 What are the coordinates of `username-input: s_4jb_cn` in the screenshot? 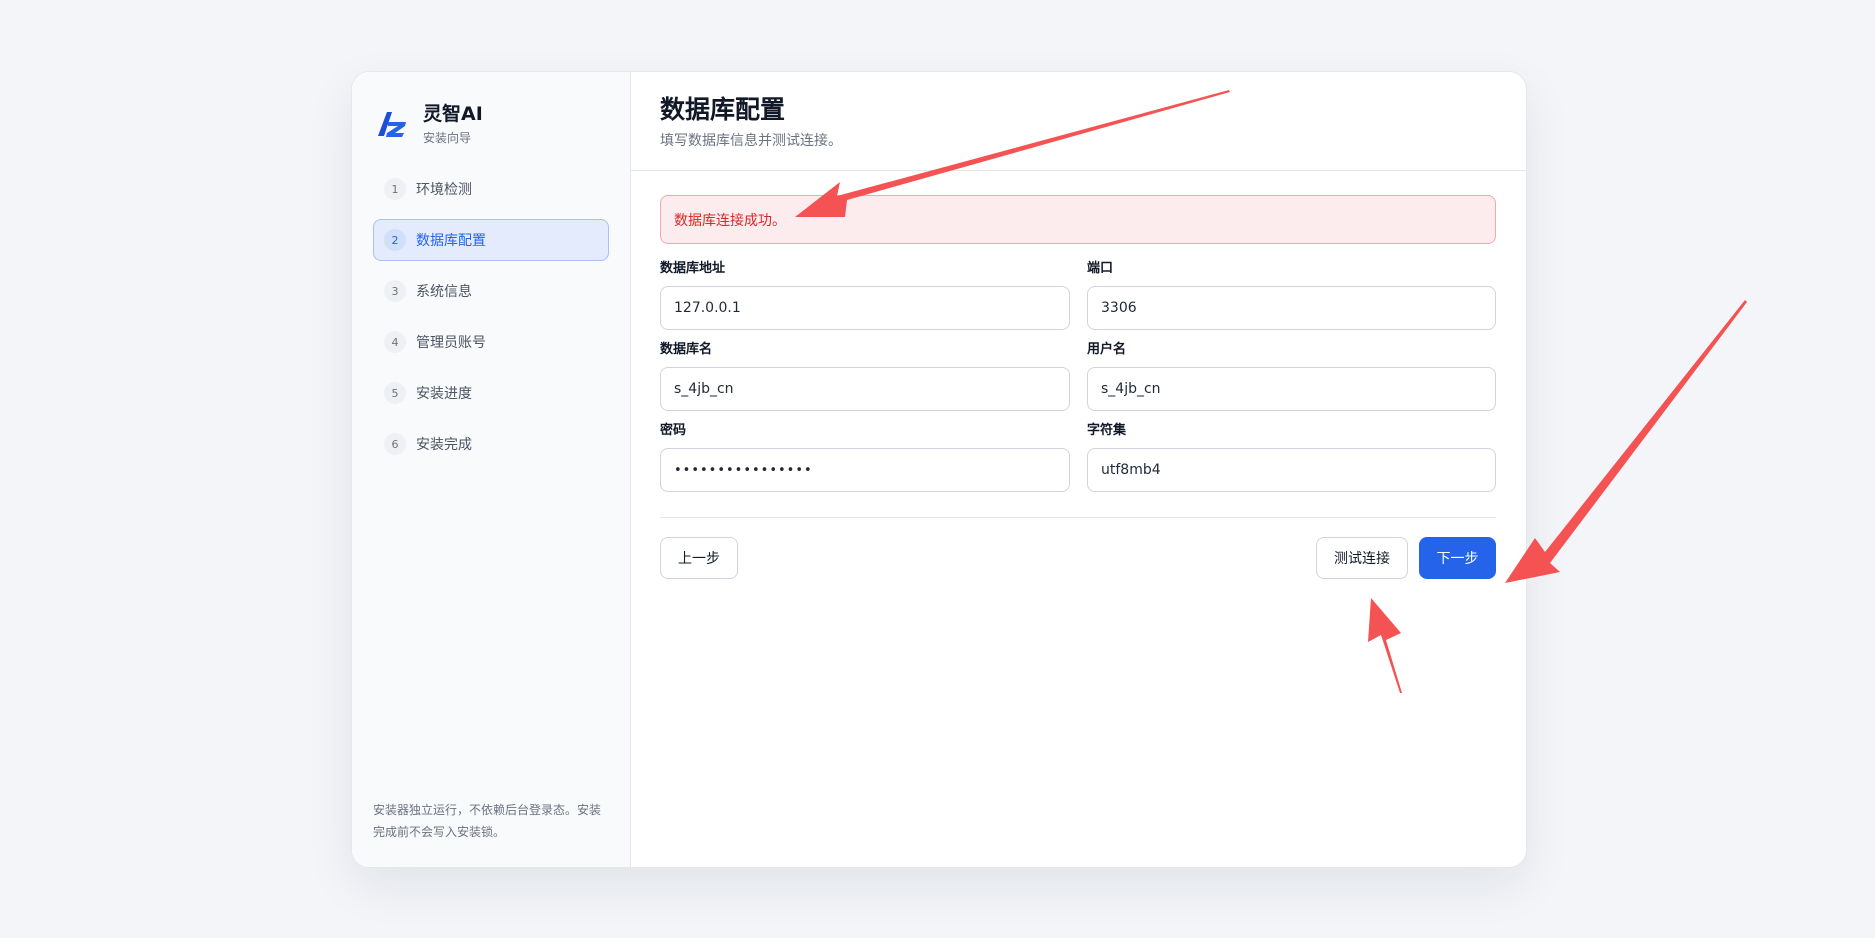 It's located at (1291, 389).